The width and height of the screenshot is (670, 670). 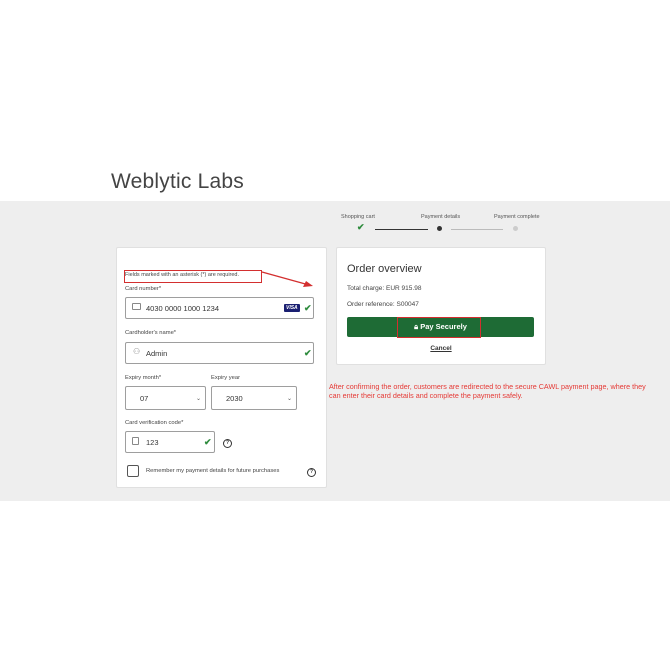 I want to click on annotation-arrow-icon, so click(x=287, y=279).